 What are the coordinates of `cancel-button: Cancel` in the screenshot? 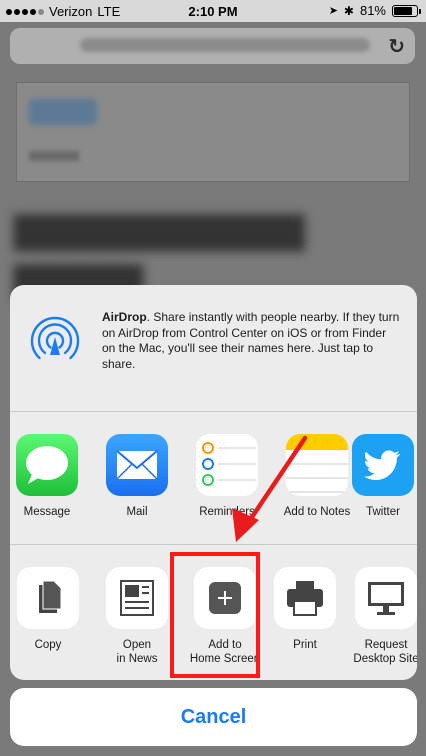 It's located at (213, 717).